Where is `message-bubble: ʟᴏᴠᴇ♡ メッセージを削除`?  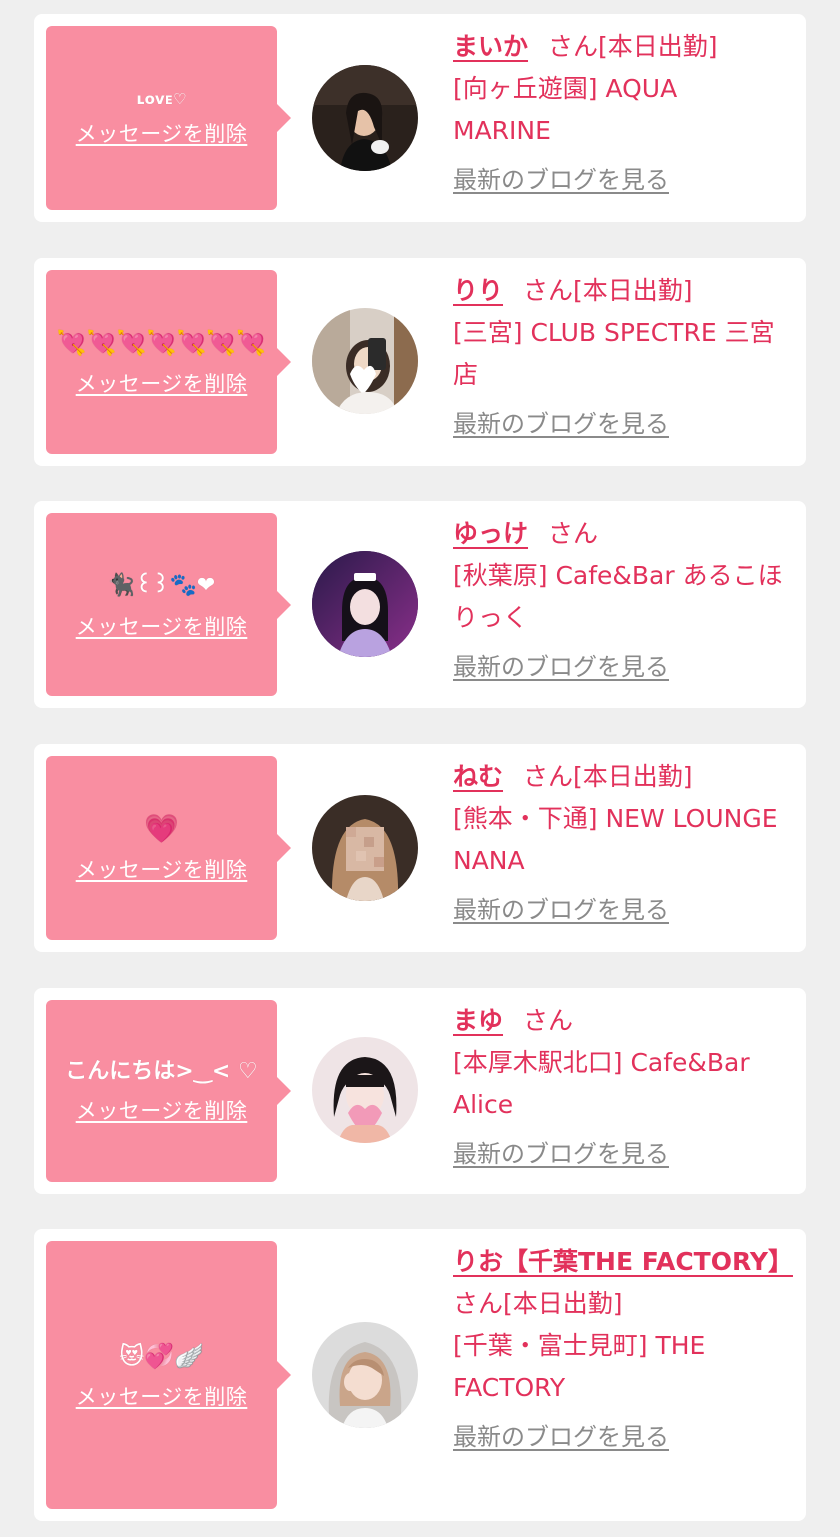
message-bubble: ʟᴏᴠᴇ♡ メッセージを削除 is located at coordinates (168, 118).